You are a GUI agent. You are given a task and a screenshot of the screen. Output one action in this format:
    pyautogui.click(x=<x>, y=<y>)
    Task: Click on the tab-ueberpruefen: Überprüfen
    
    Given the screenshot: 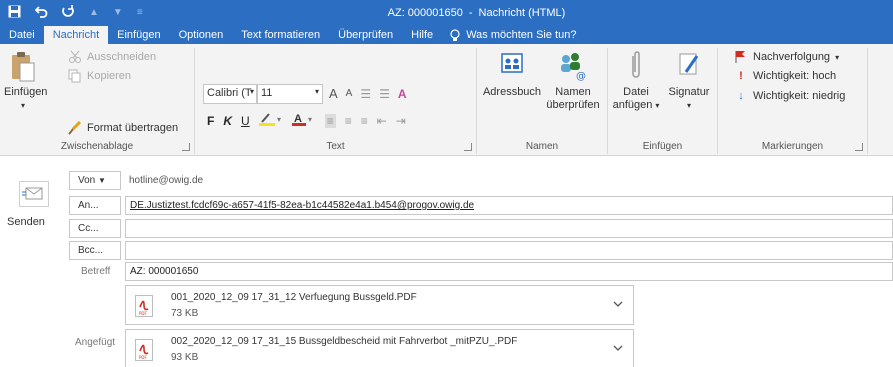 What is the action you would take?
    pyautogui.click(x=365, y=35)
    